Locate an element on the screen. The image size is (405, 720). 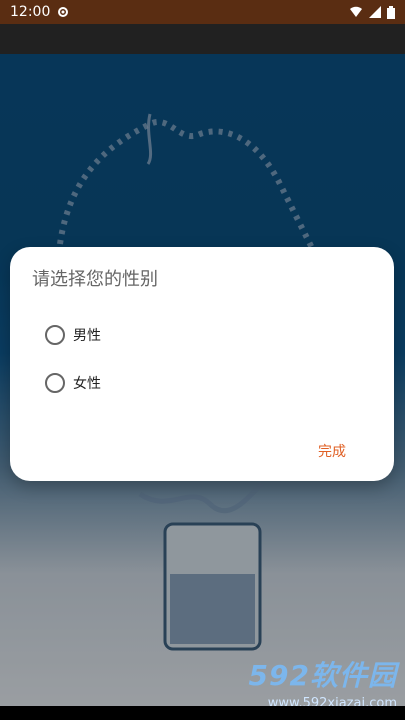
option-label-female: 女性 is located at coordinates (87, 384).